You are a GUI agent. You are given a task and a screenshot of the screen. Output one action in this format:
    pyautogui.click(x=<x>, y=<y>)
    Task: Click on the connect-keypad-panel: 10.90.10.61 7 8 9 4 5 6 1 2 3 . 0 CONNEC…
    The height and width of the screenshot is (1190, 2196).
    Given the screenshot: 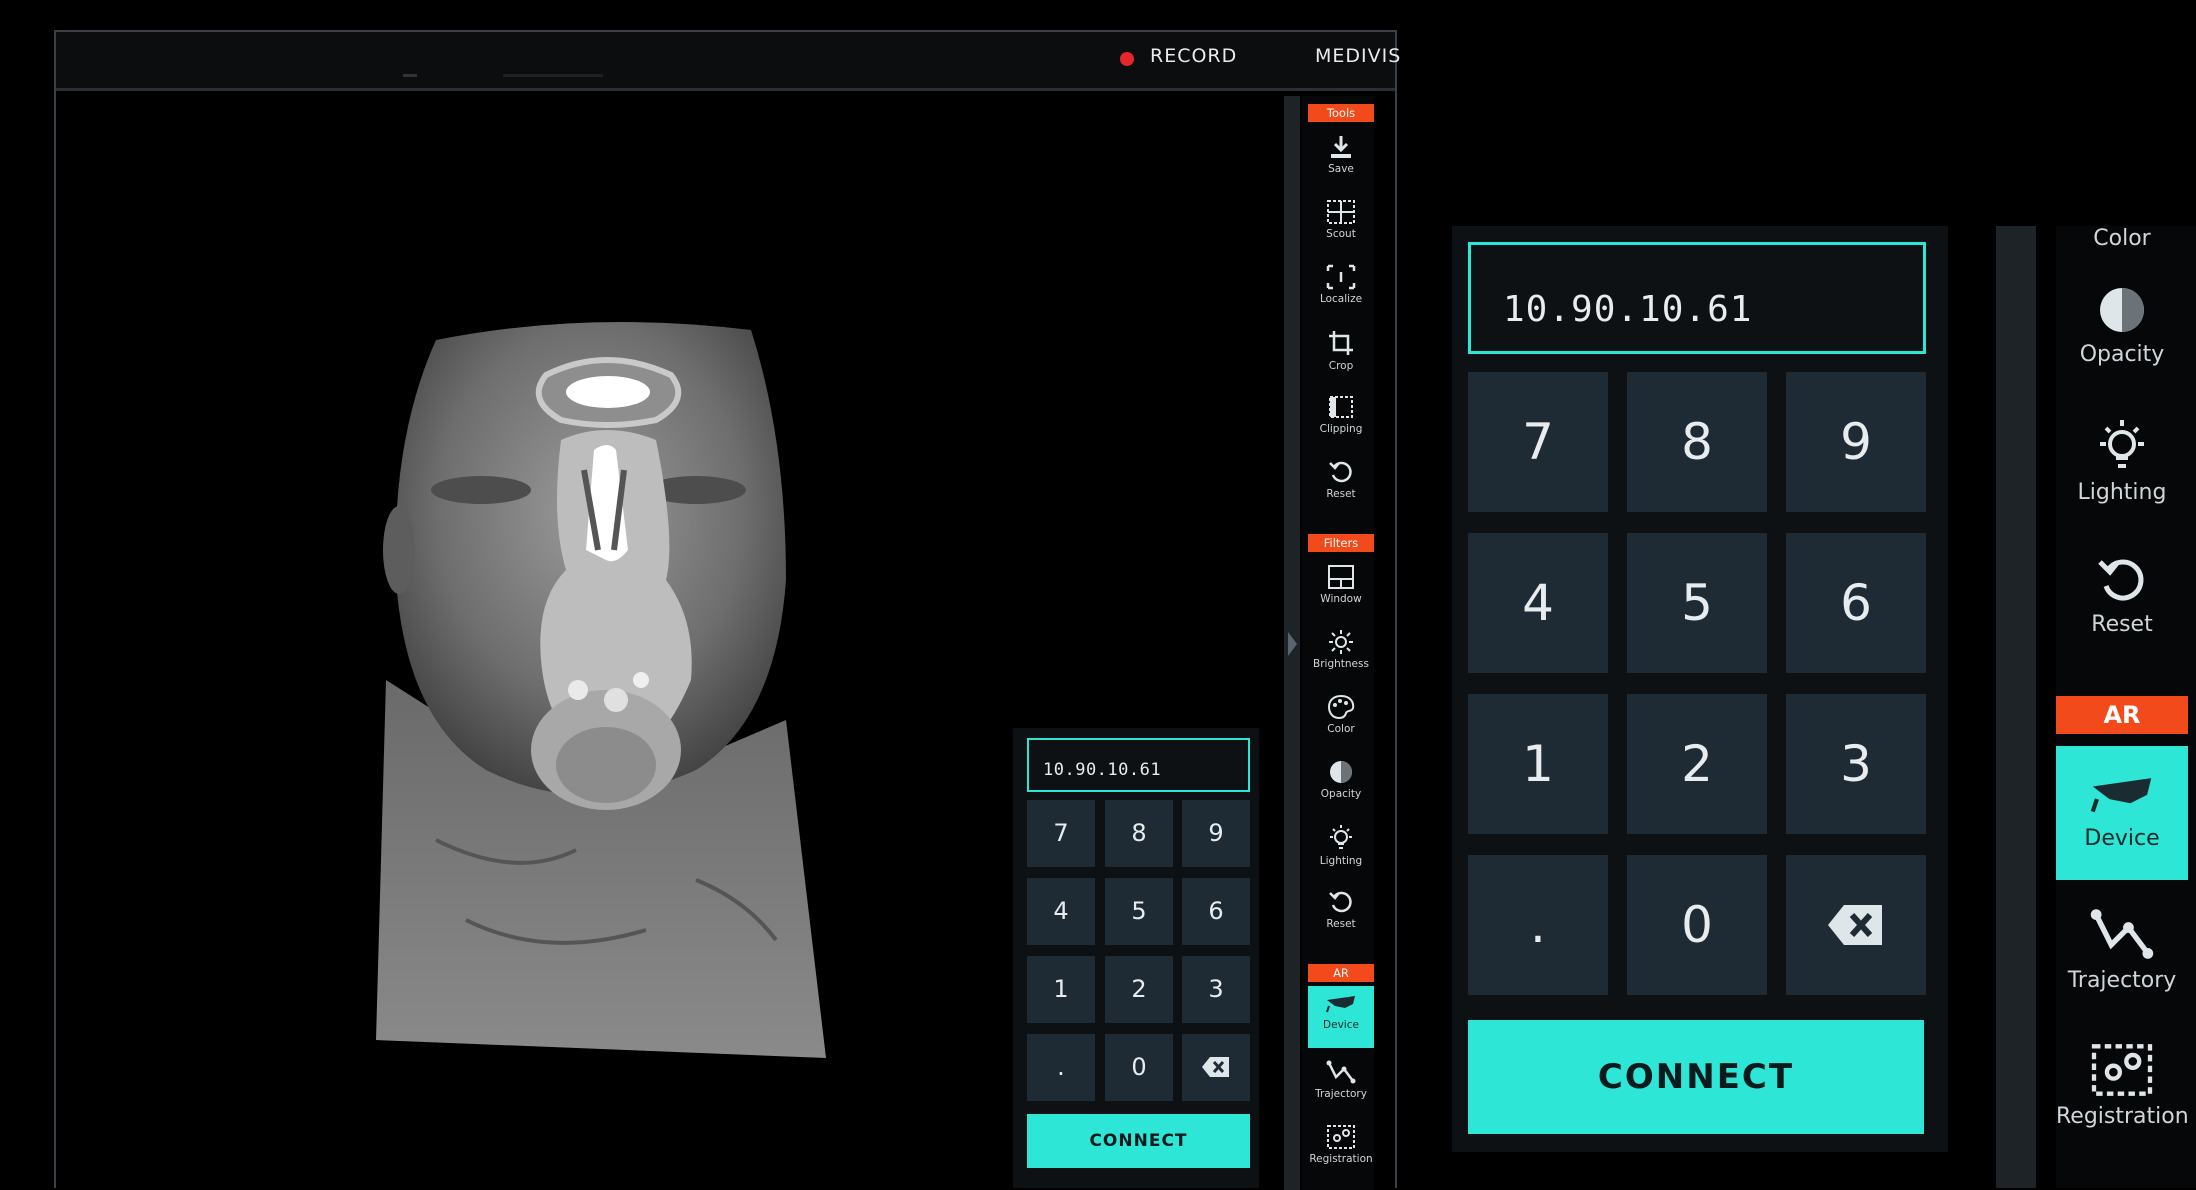 What is the action you would take?
    pyautogui.click(x=1136, y=958)
    